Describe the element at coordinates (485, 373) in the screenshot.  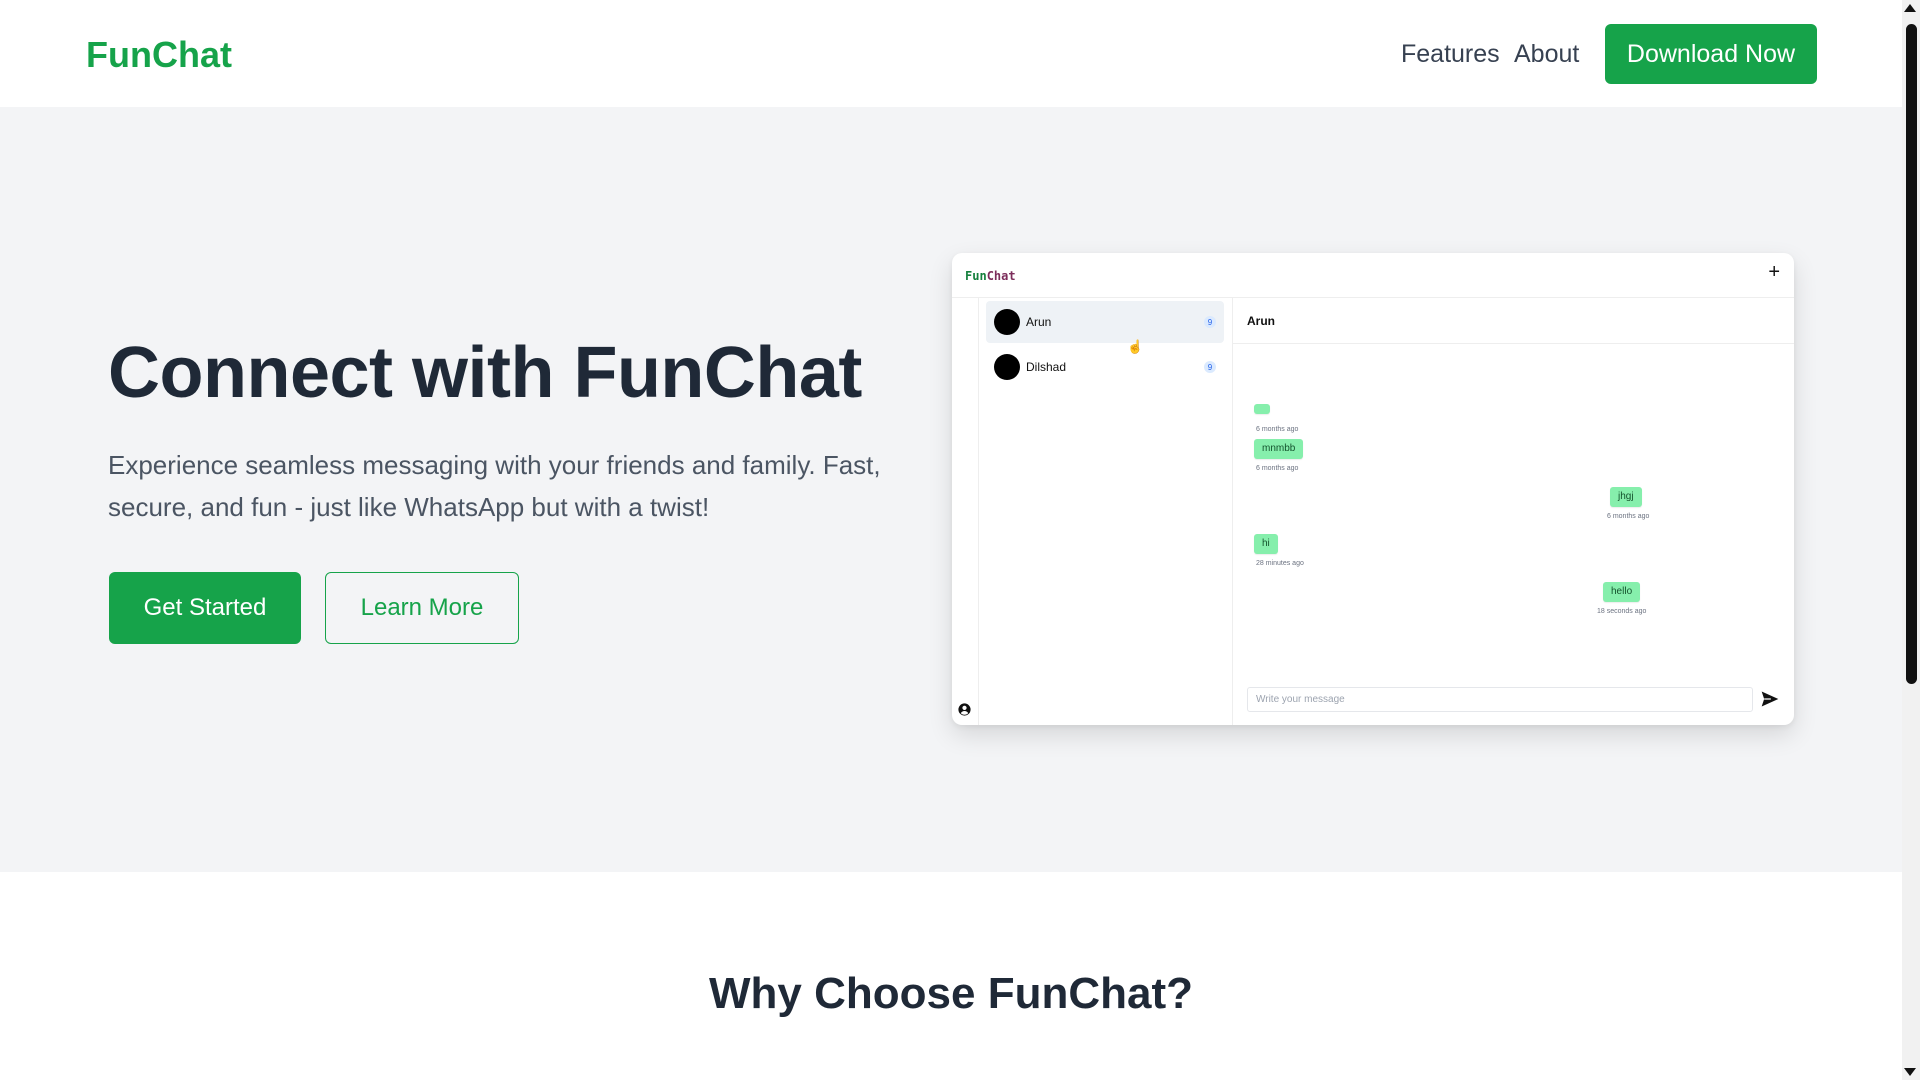
I see `hero-title: Connect with FunChat` at that location.